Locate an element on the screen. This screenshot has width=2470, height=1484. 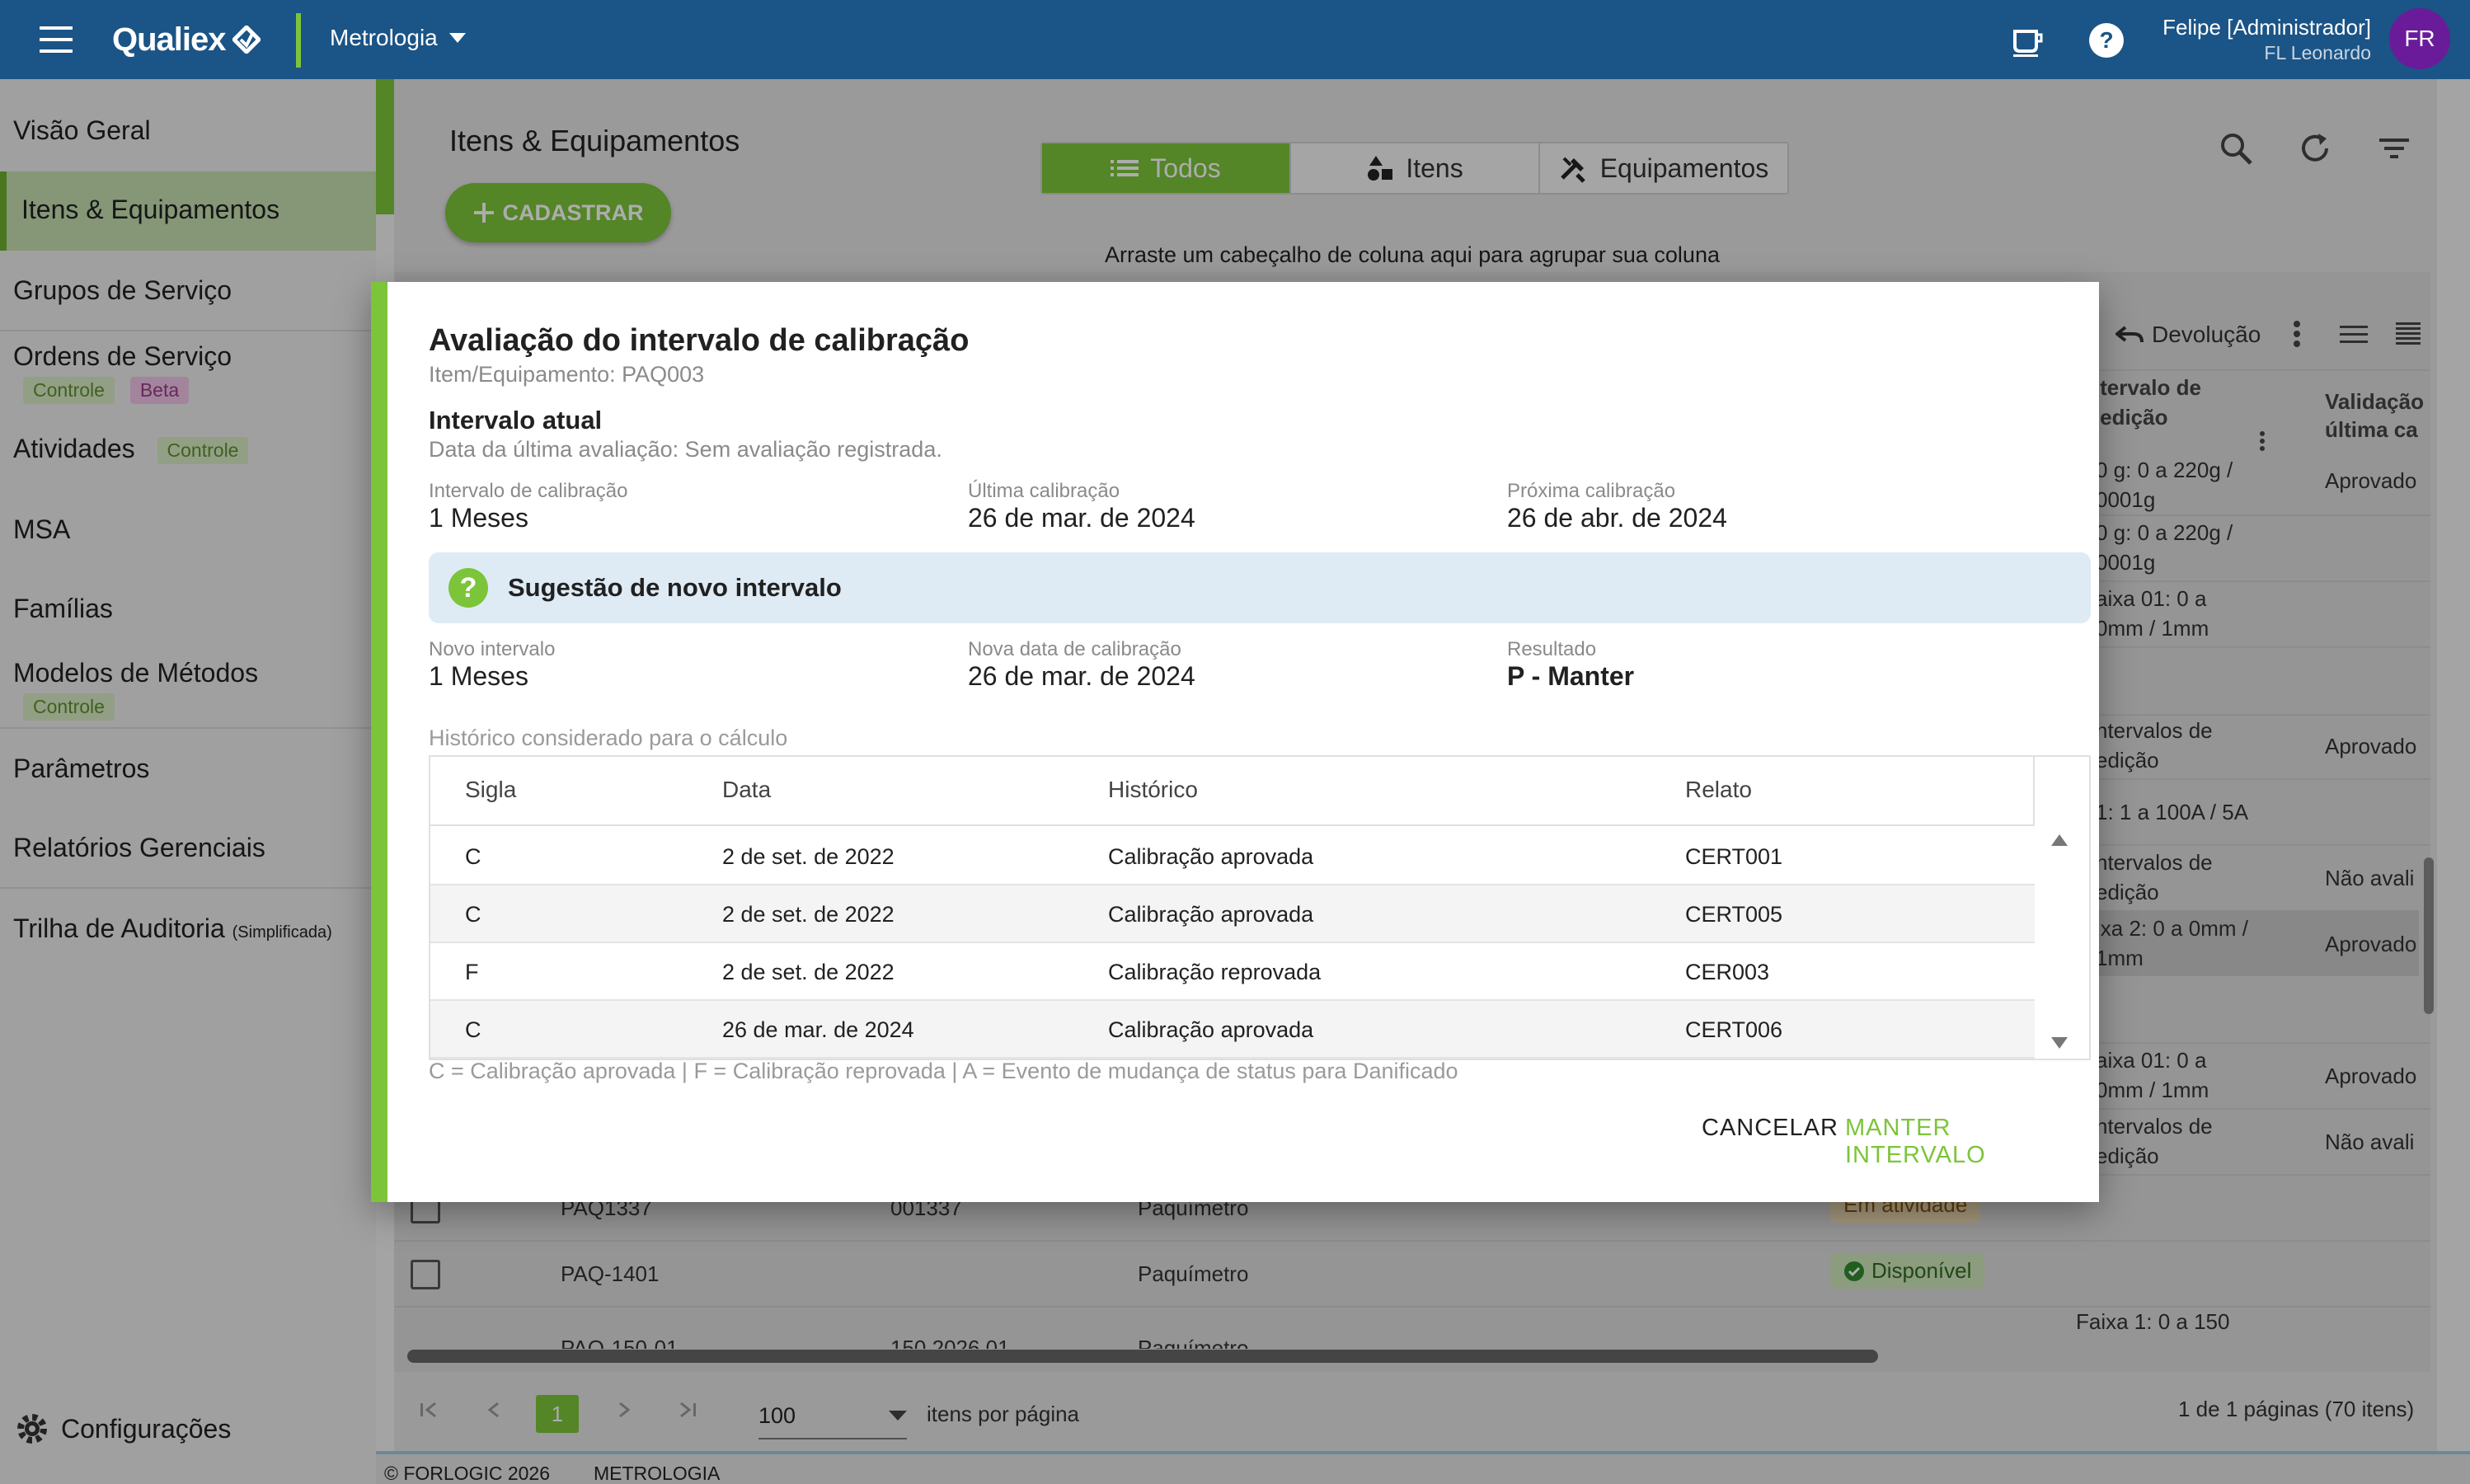
column-header-relato: Relato is located at coordinates (1718, 790).